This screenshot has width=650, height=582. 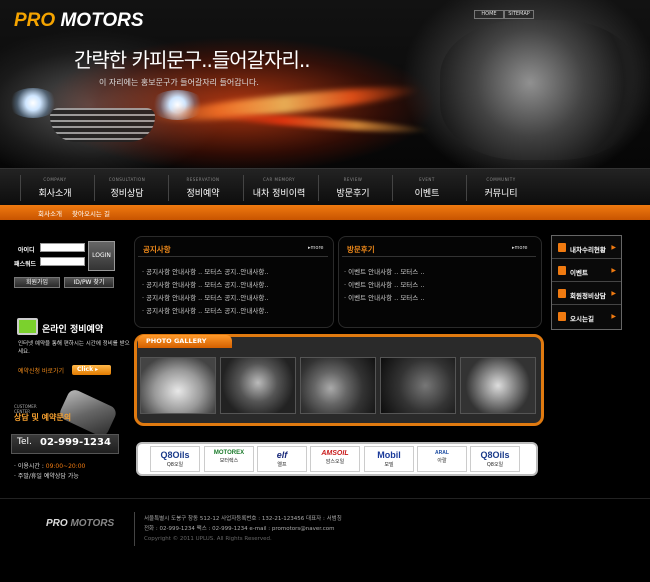 I want to click on gallery-title: PHOTO GALLERY, so click(x=185, y=341).